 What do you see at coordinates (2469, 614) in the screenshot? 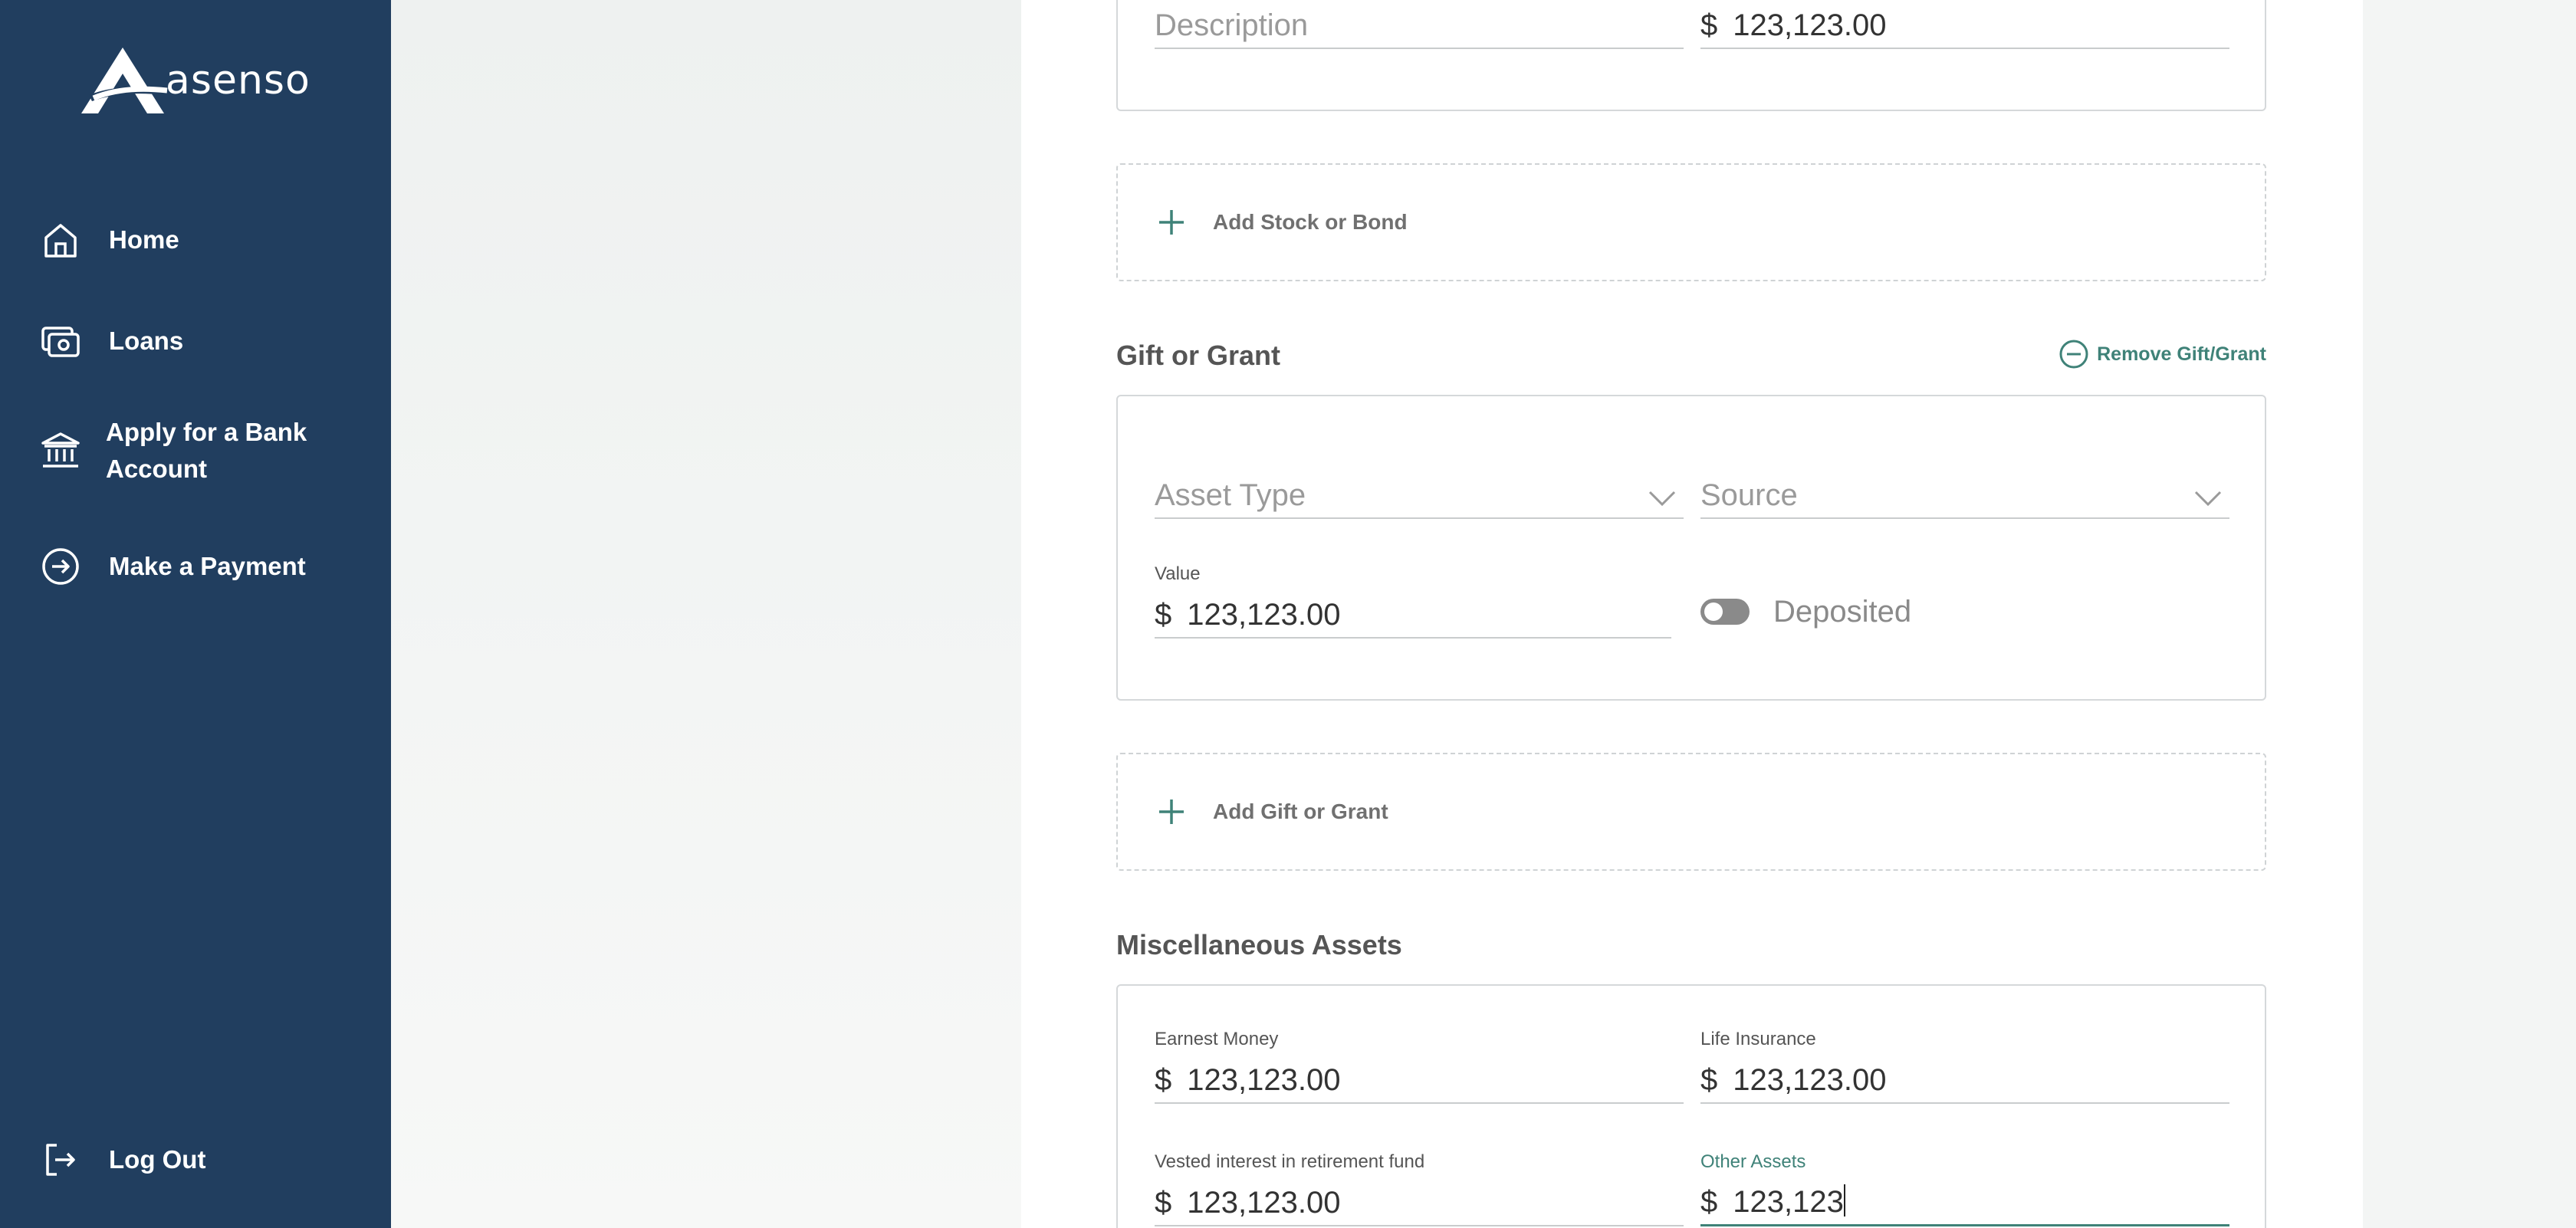
I see `page-background-right` at bounding box center [2469, 614].